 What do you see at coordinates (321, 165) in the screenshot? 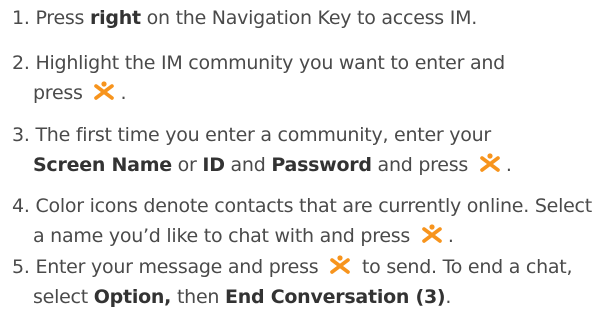
I see `emphasized-term: Password` at bounding box center [321, 165].